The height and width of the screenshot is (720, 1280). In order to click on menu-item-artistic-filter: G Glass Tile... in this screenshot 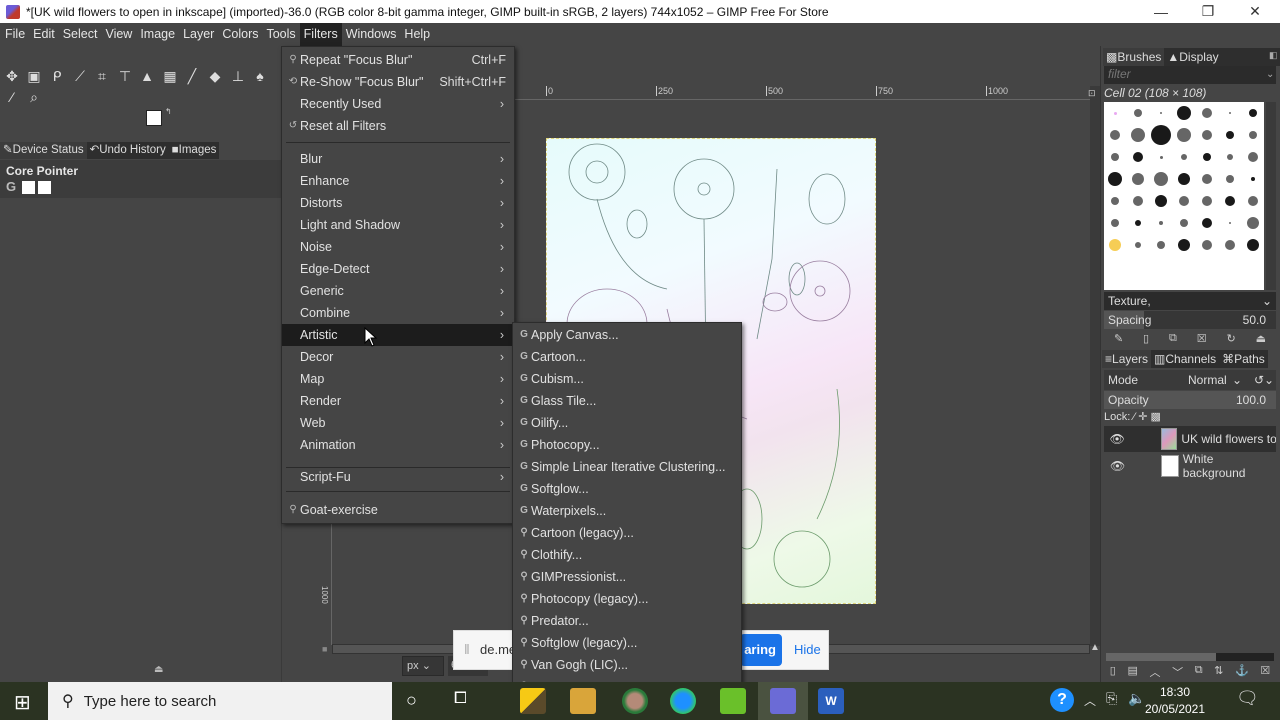, I will do `click(627, 401)`.